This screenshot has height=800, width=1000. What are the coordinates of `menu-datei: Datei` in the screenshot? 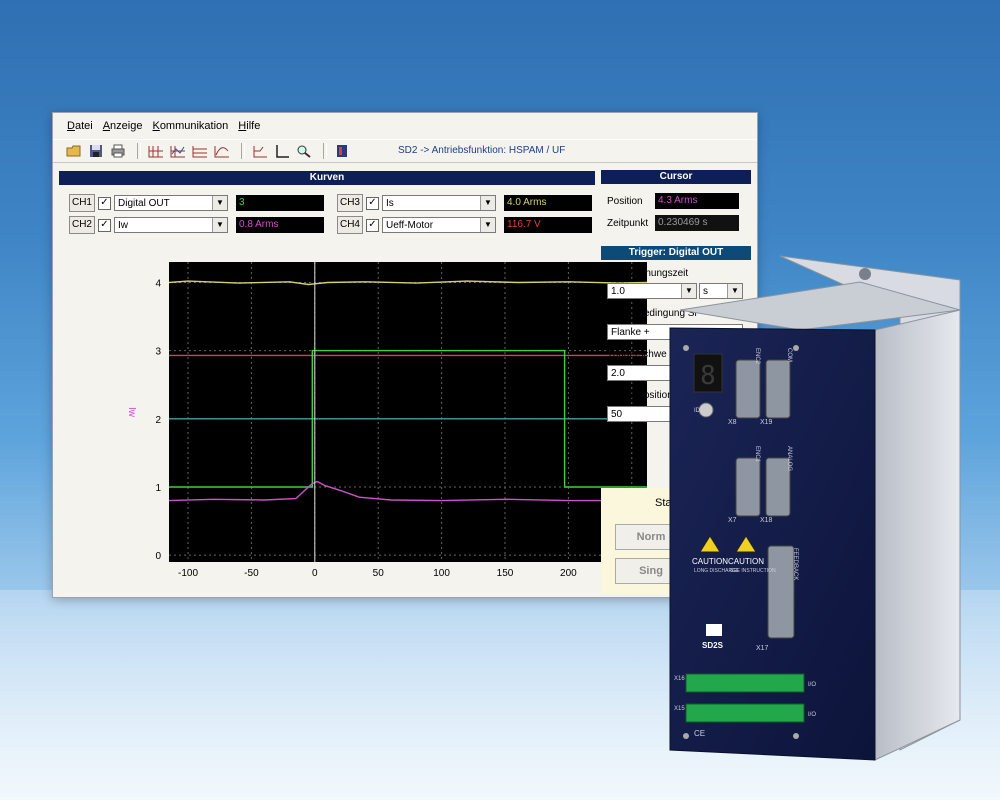 It's located at (80, 126).